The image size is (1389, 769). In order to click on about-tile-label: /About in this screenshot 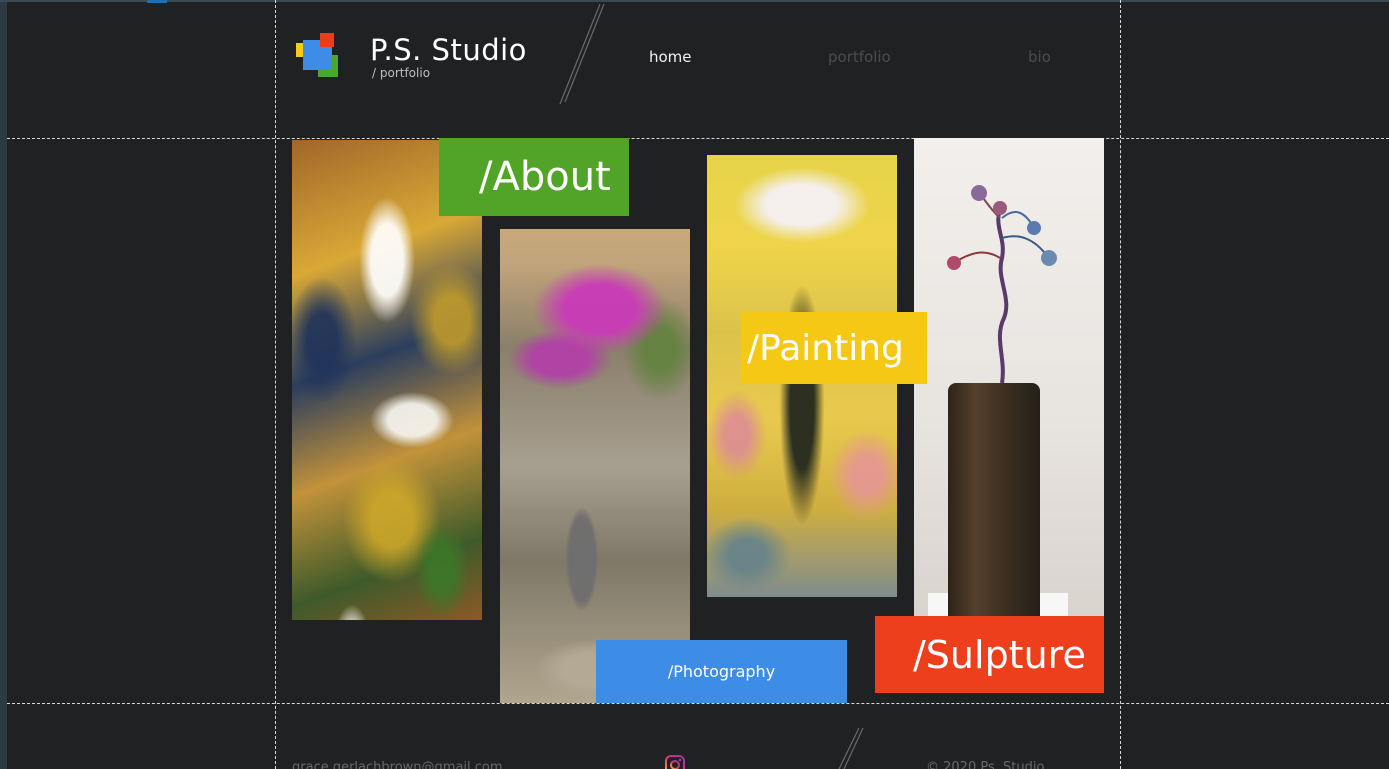, I will do `click(534, 177)`.